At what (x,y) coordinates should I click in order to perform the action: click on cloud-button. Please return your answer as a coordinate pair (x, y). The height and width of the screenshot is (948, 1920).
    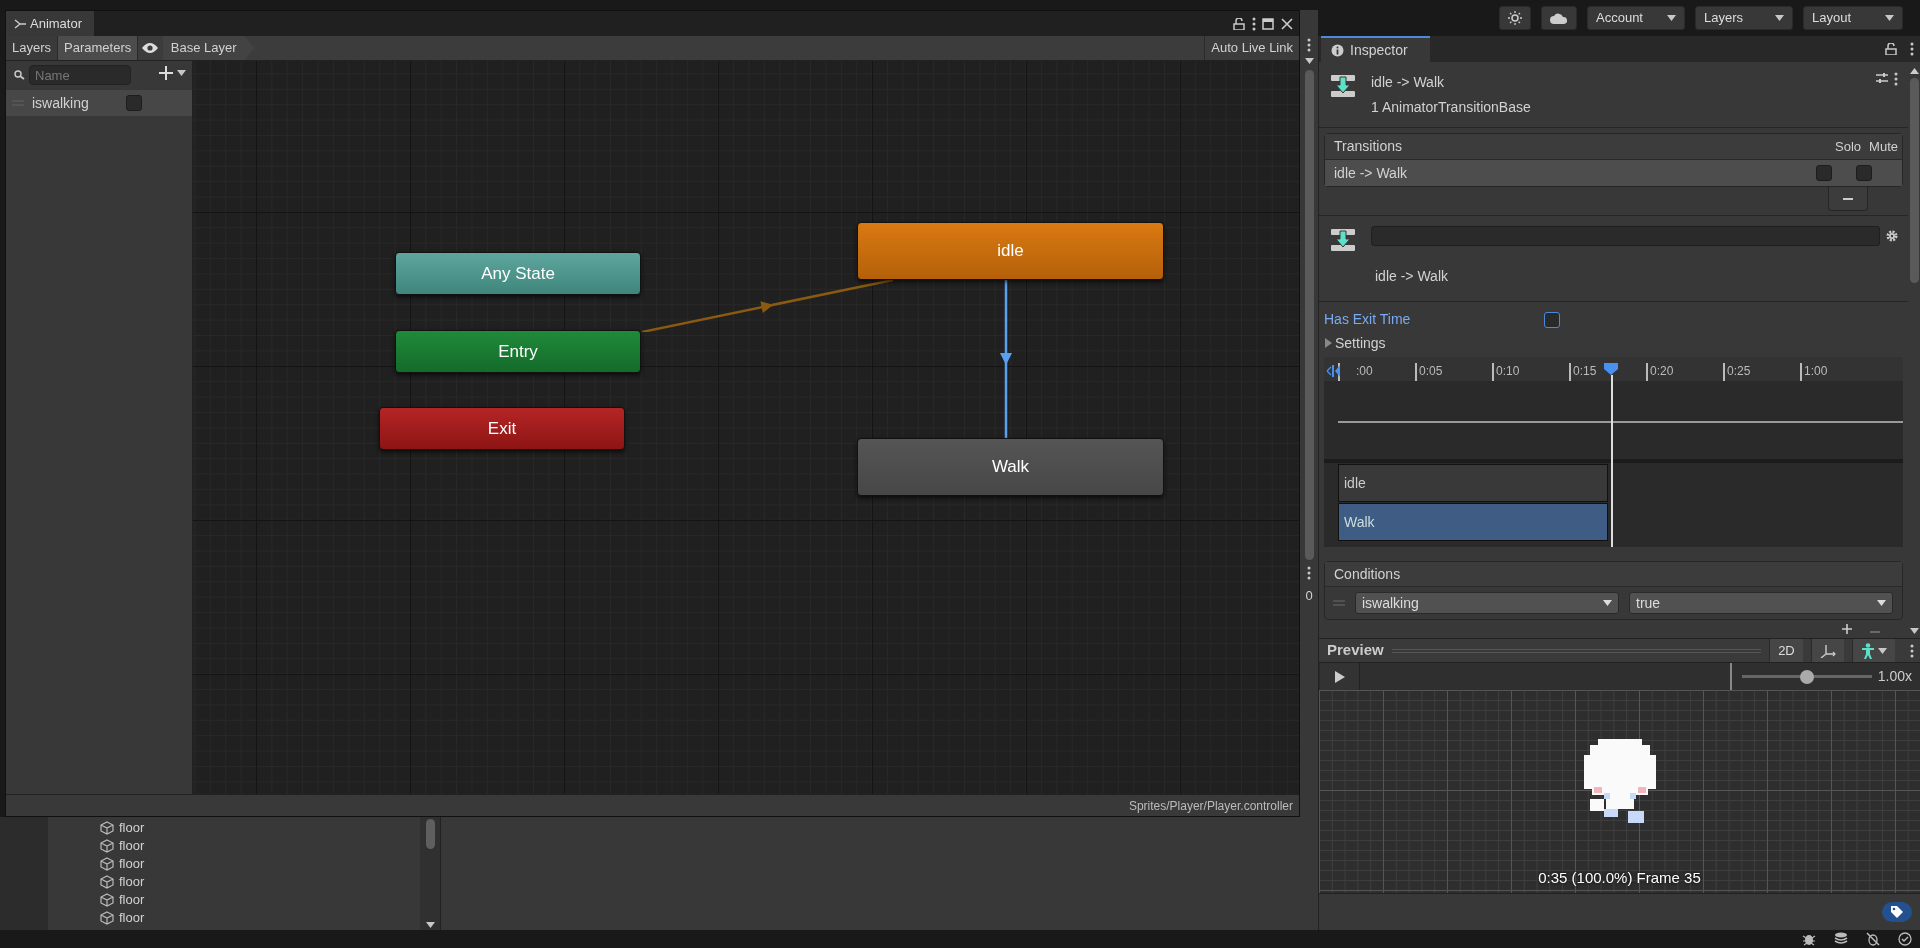
    Looking at the image, I should click on (1559, 18).